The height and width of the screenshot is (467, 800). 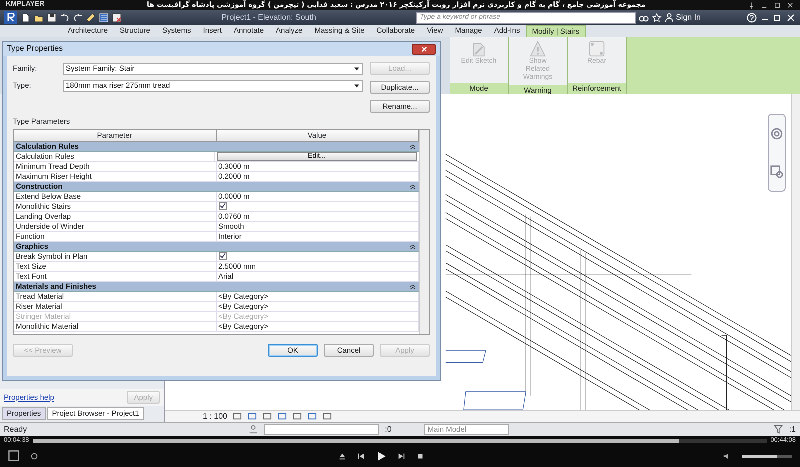 I want to click on close-views-icon, so click(x=117, y=17).